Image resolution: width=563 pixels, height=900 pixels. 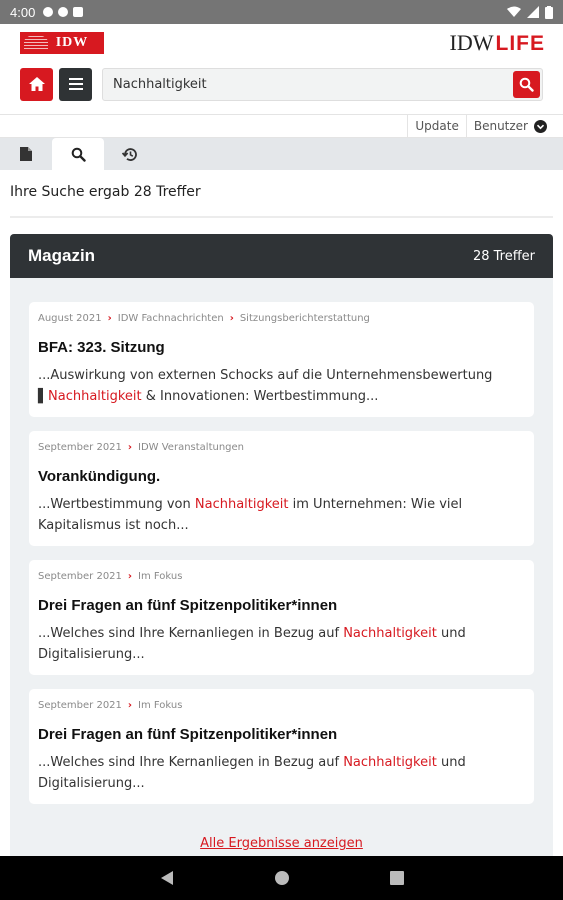 I want to click on user-menu-button: Benutzer, so click(x=514, y=126).